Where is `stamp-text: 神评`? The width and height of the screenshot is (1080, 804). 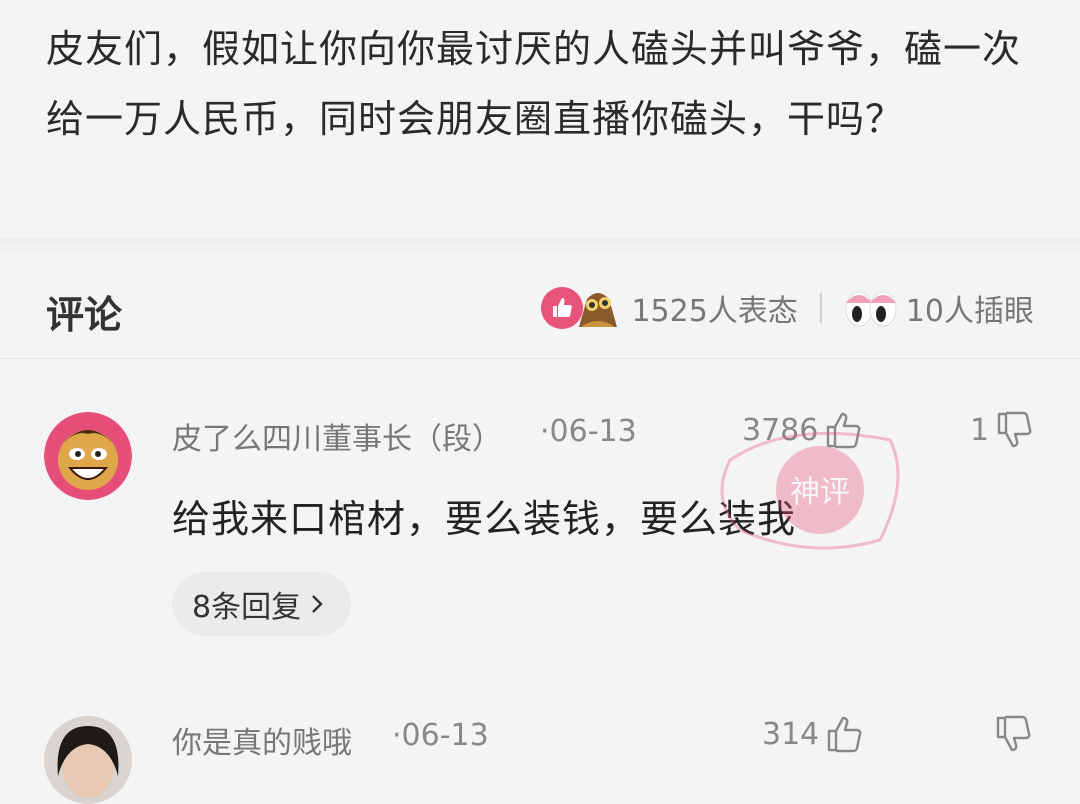
stamp-text: 神评 is located at coordinates (820, 492).